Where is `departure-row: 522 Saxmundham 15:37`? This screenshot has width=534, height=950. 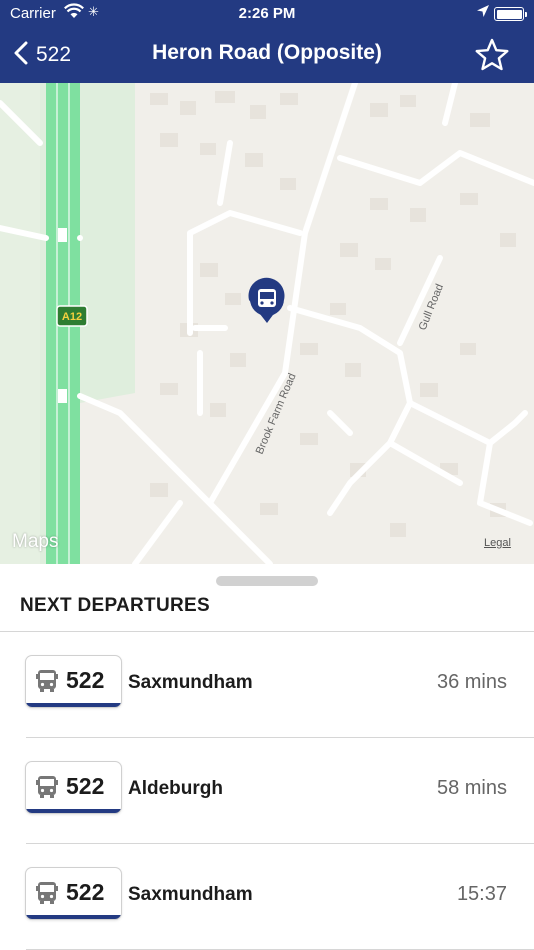
departure-row: 522 Saxmundham 15:37 is located at coordinates (267, 897).